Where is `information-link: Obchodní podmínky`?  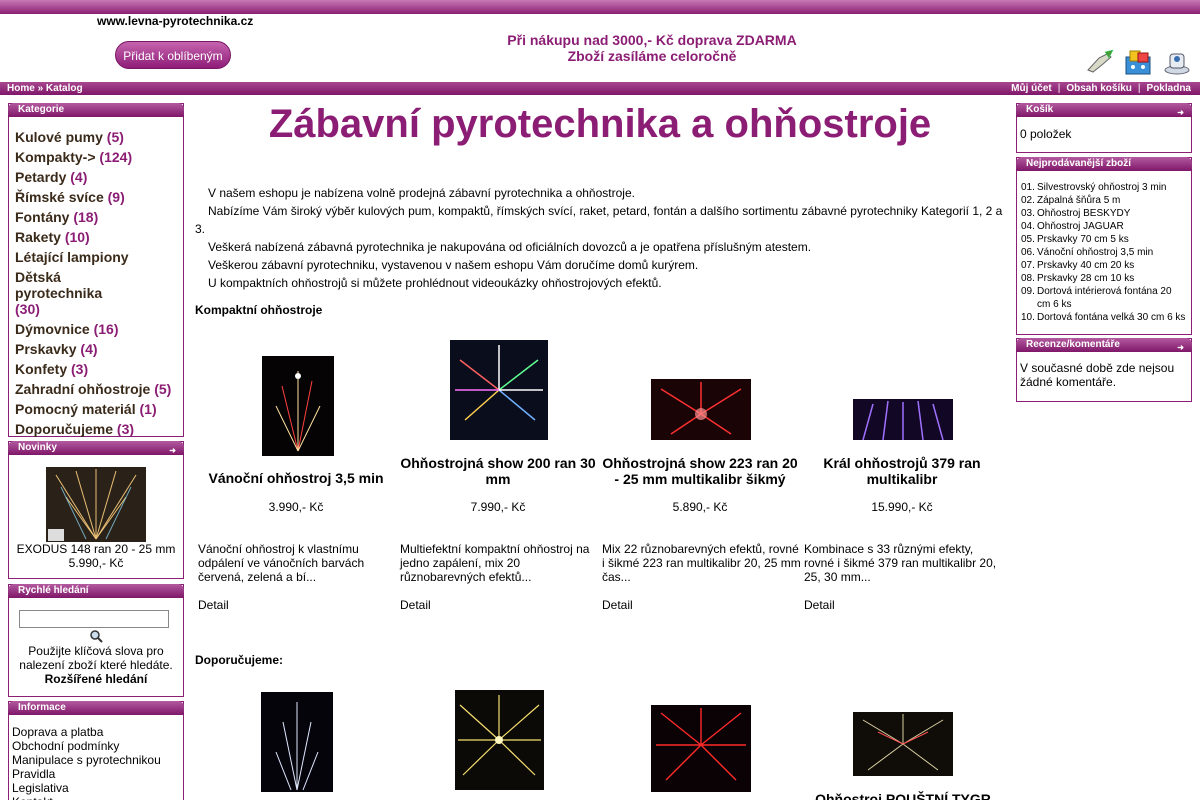 information-link: Obchodní podmínky is located at coordinates (96, 746).